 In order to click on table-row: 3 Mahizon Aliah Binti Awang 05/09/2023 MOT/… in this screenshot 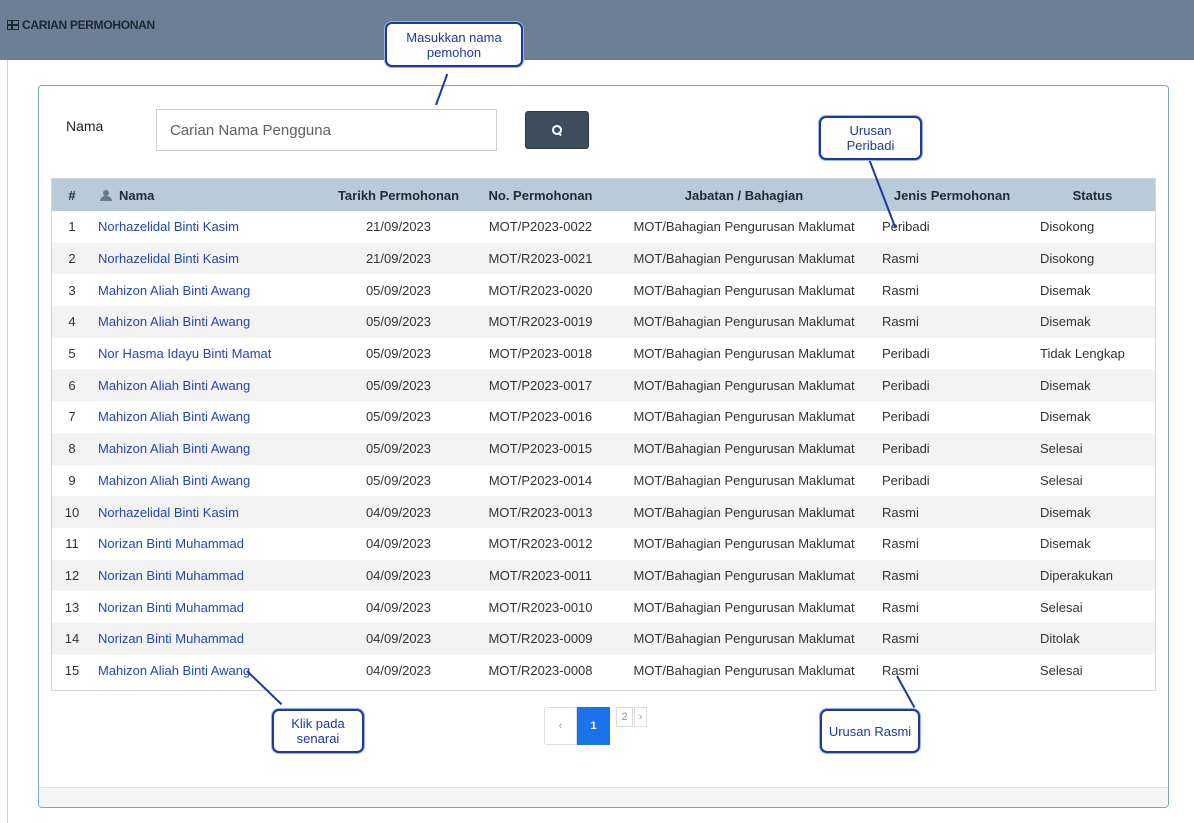, I will do `click(603, 290)`.